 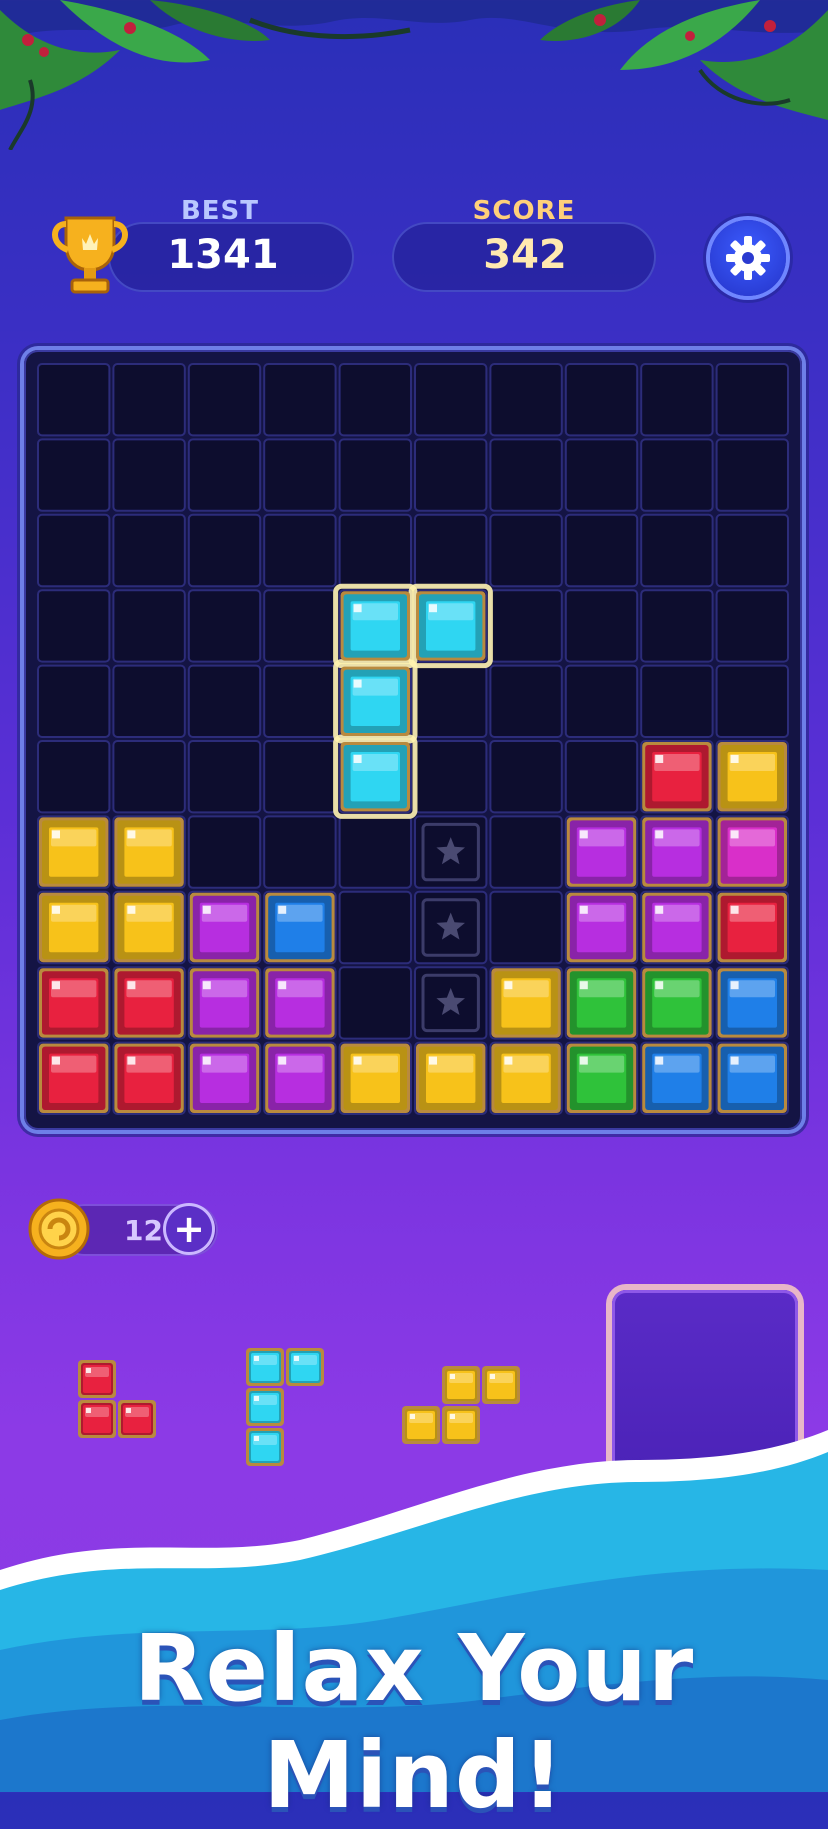 I want to click on coin-count: 12, so click(x=143, y=1230).